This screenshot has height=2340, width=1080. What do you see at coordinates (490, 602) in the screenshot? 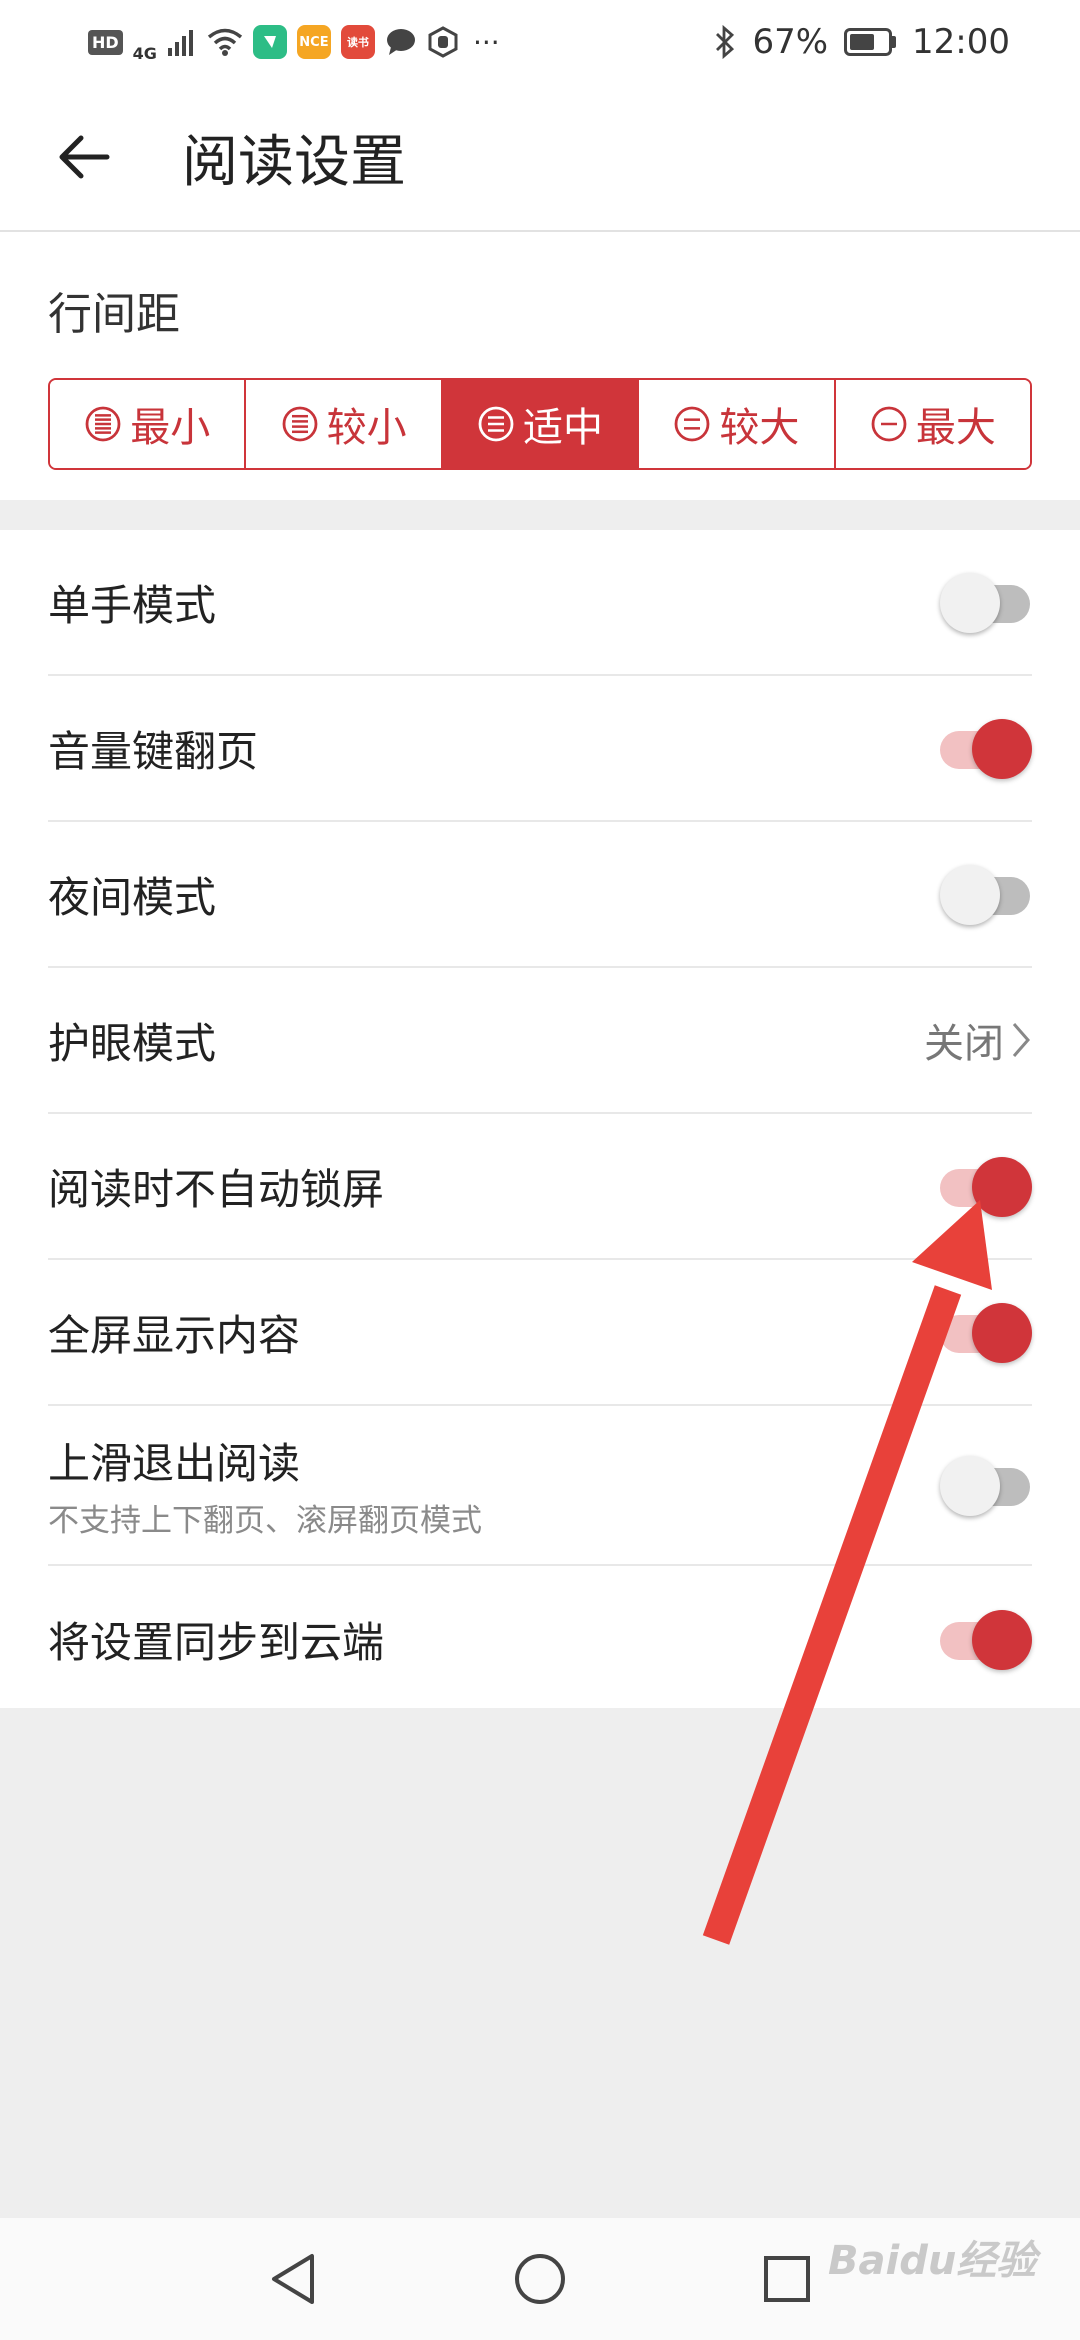
I see `settings-row-text: 单手模式` at bounding box center [490, 602].